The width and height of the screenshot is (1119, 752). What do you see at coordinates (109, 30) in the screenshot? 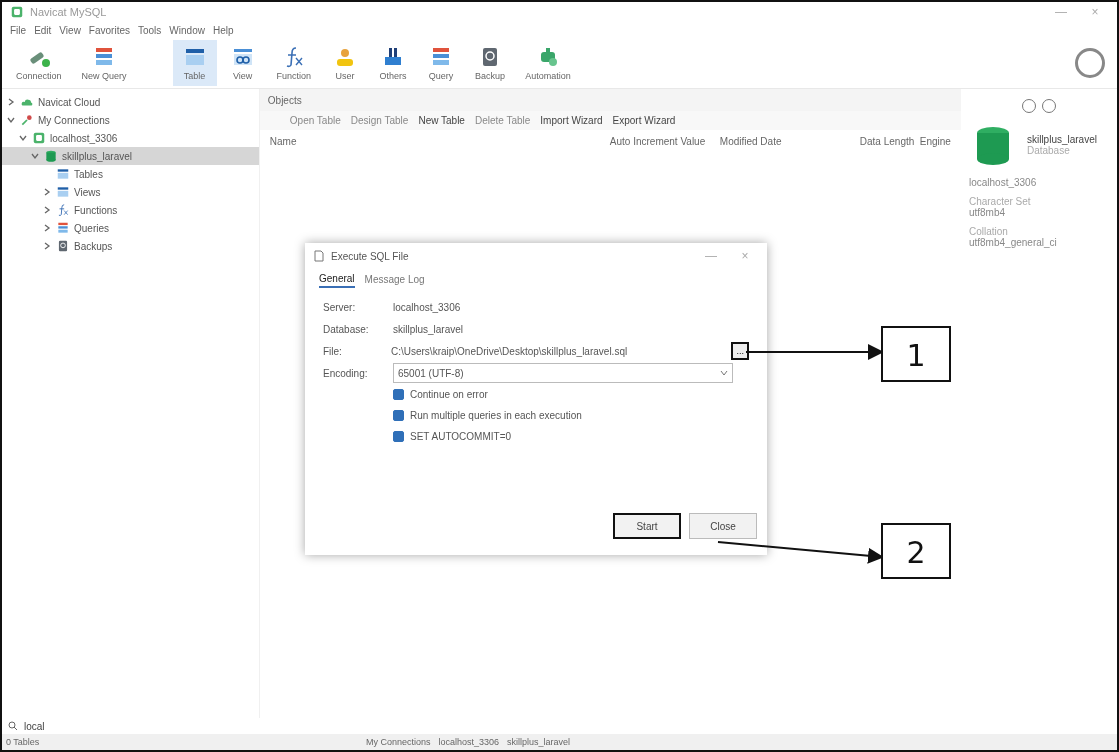
I see `menu-item: Favorites` at bounding box center [109, 30].